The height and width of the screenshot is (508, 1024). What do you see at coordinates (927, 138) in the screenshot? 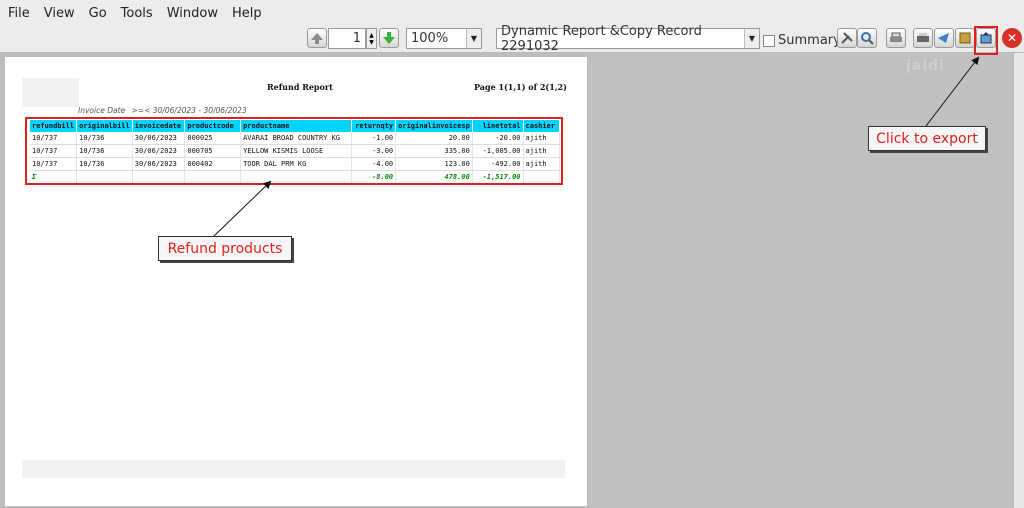
I see `click-to-export-callout: Click to export` at bounding box center [927, 138].